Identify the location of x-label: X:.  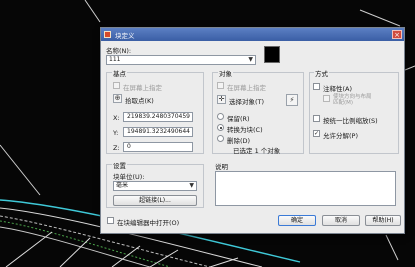
(116, 118).